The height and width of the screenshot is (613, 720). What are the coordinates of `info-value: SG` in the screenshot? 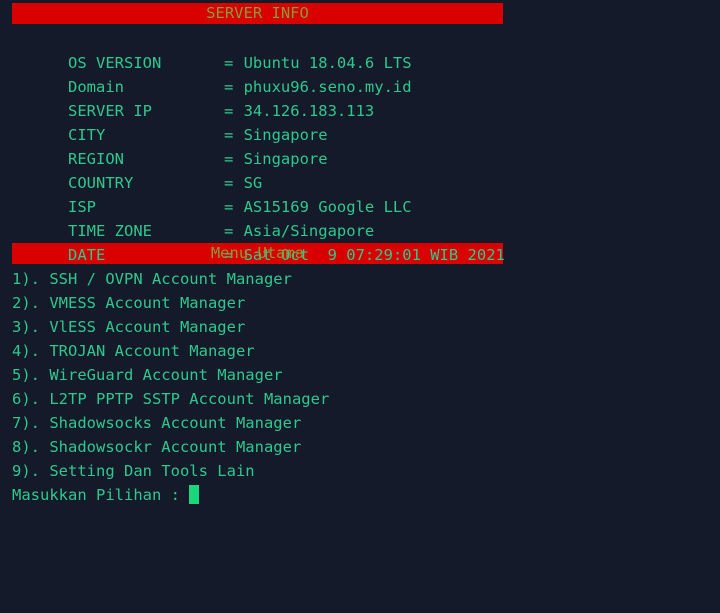 It's located at (253, 183).